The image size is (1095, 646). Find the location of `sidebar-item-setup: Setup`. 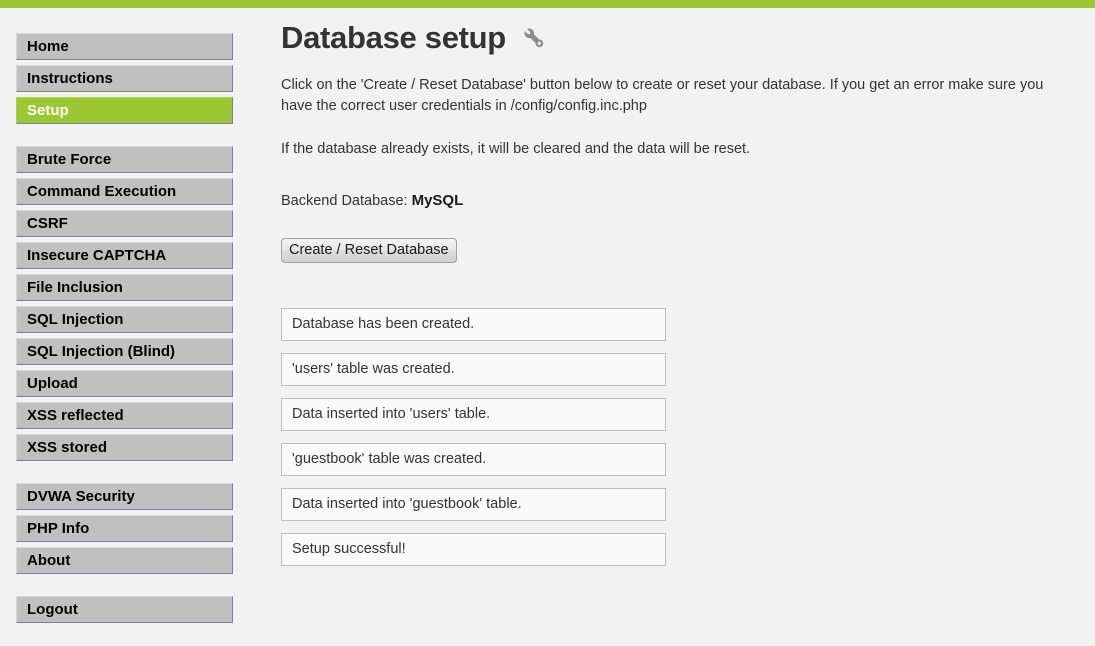

sidebar-item-setup: Setup is located at coordinates (124, 110).